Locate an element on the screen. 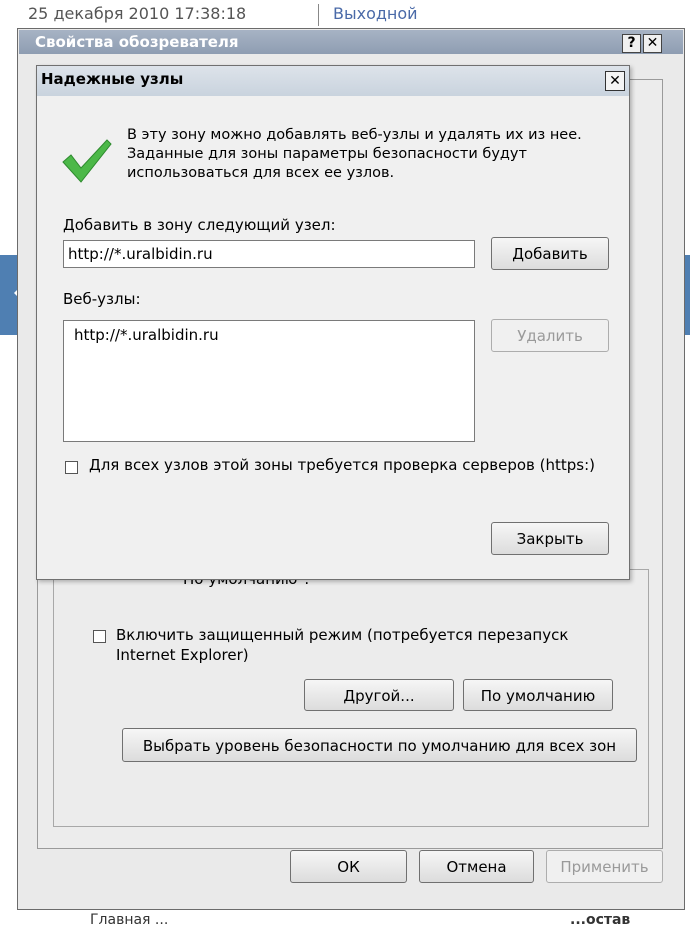 Image resolution: width=690 pixels, height=930 pixels. protected-mode-checkbox is located at coordinates (99, 636).